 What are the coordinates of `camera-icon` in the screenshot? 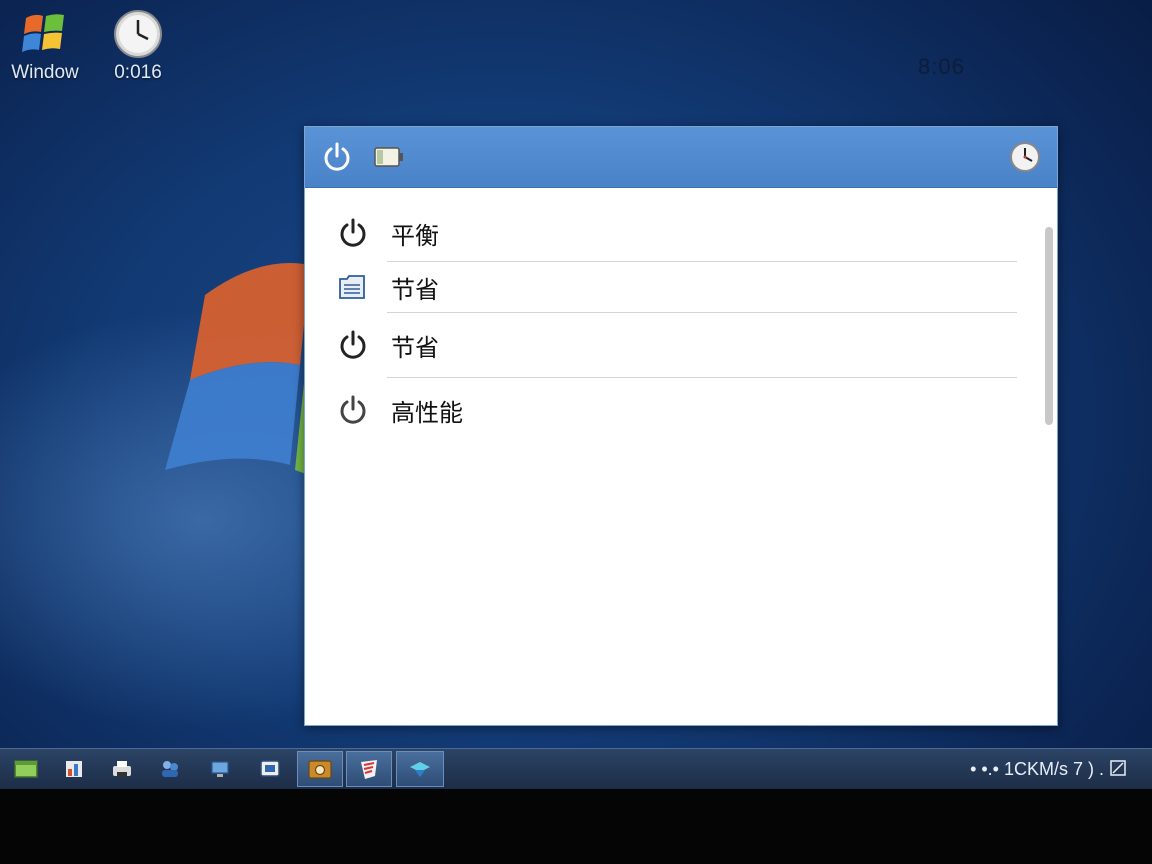 It's located at (320, 769).